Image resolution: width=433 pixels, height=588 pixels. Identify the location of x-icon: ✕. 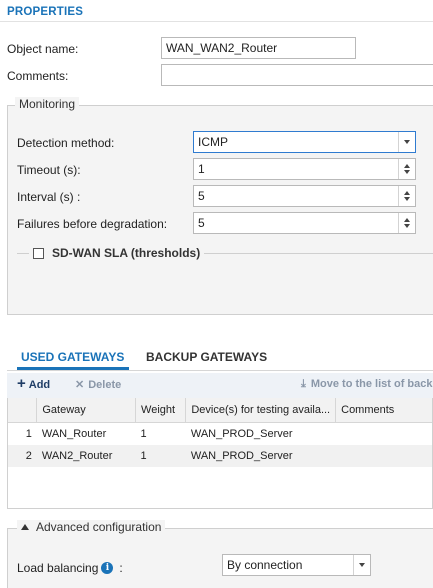
(80, 385).